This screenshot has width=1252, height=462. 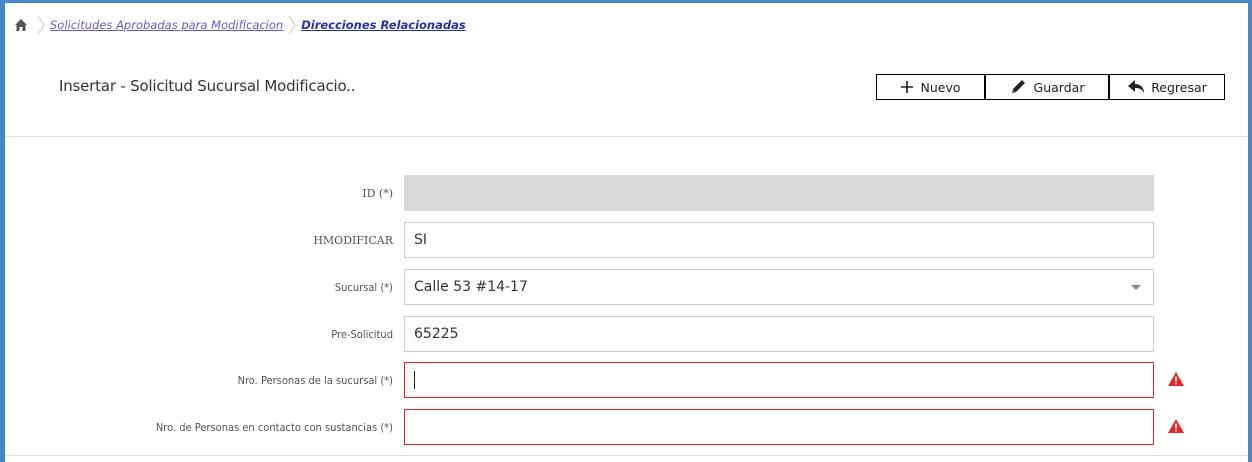 What do you see at coordinates (1018, 86) in the screenshot?
I see `pencil-icon` at bounding box center [1018, 86].